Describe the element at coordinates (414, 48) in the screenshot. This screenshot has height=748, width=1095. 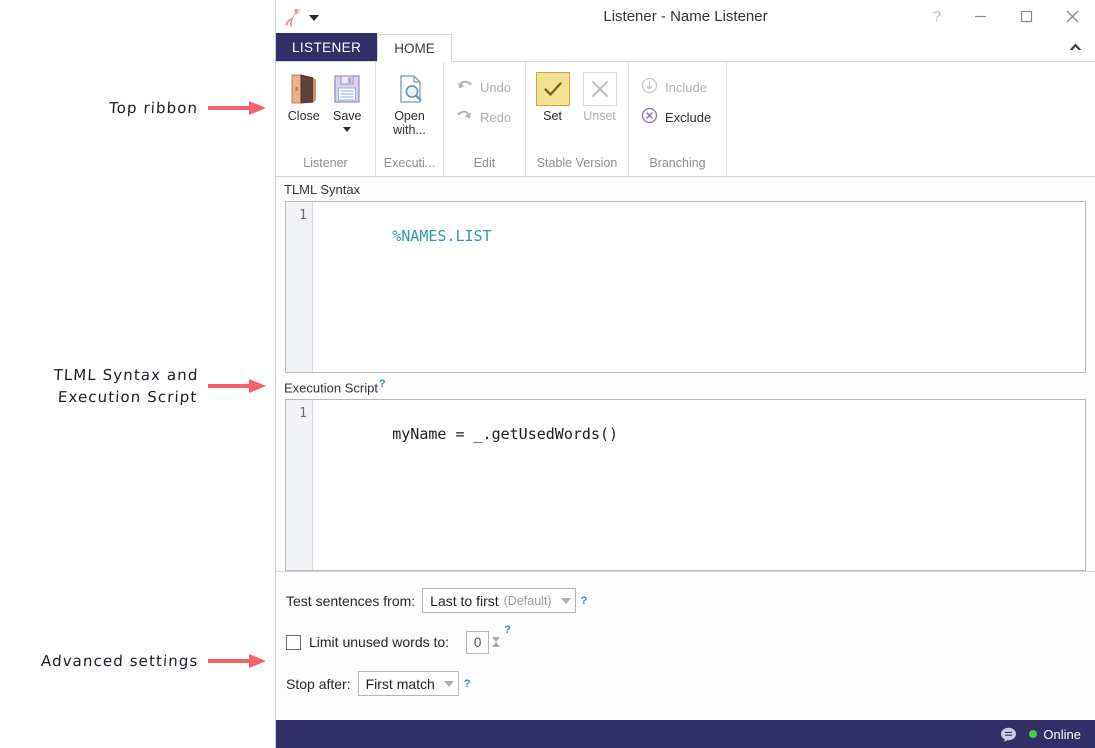
I see `tab-home: HOME` at that location.